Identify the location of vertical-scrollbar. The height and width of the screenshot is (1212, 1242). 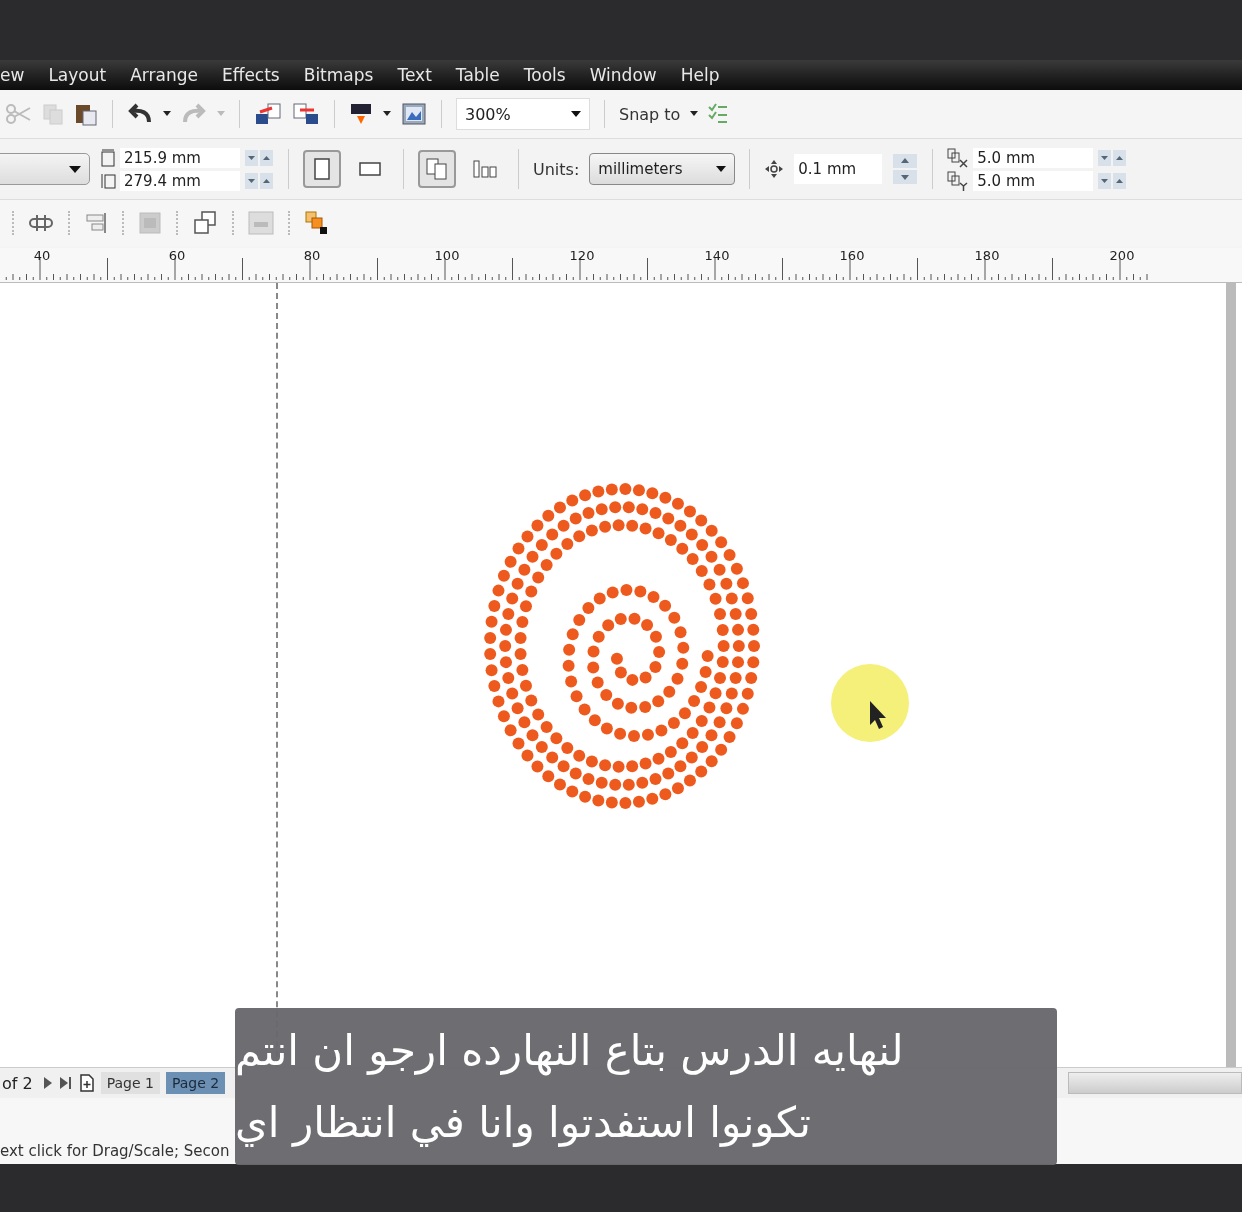
(1231, 675).